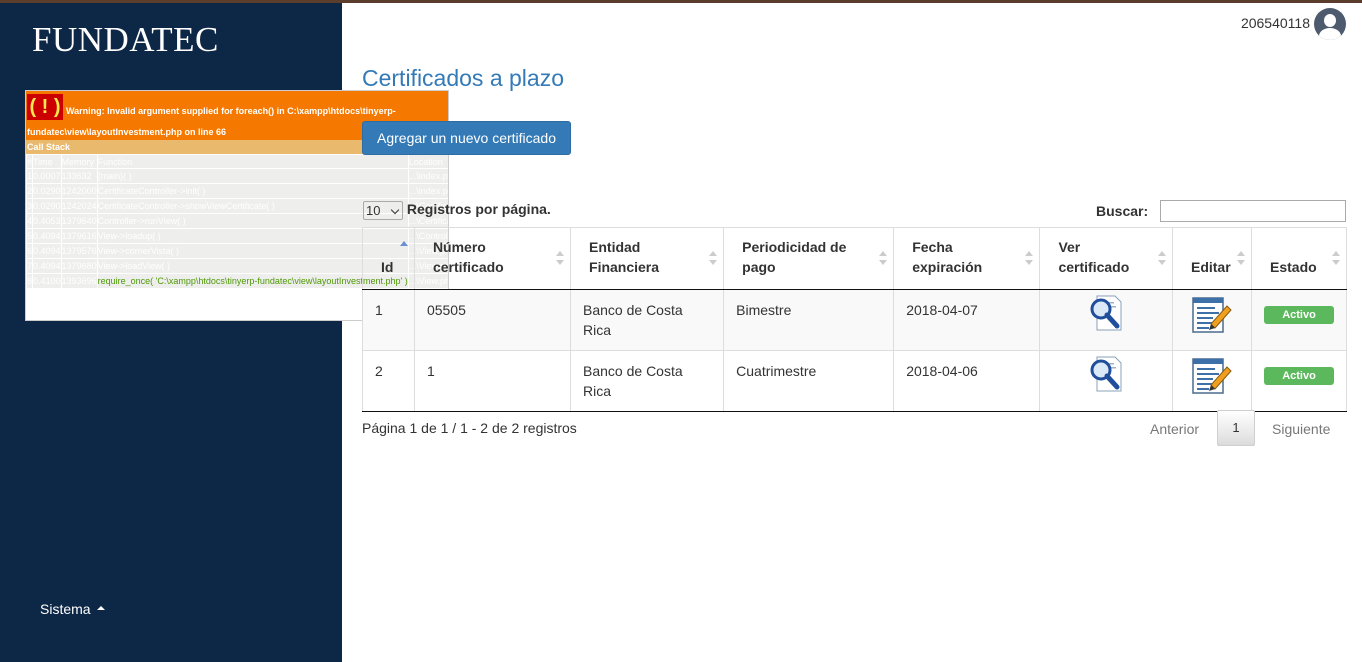 This screenshot has height=662, width=1362. I want to click on xdebug-cell: 1242000, so click(79, 191).